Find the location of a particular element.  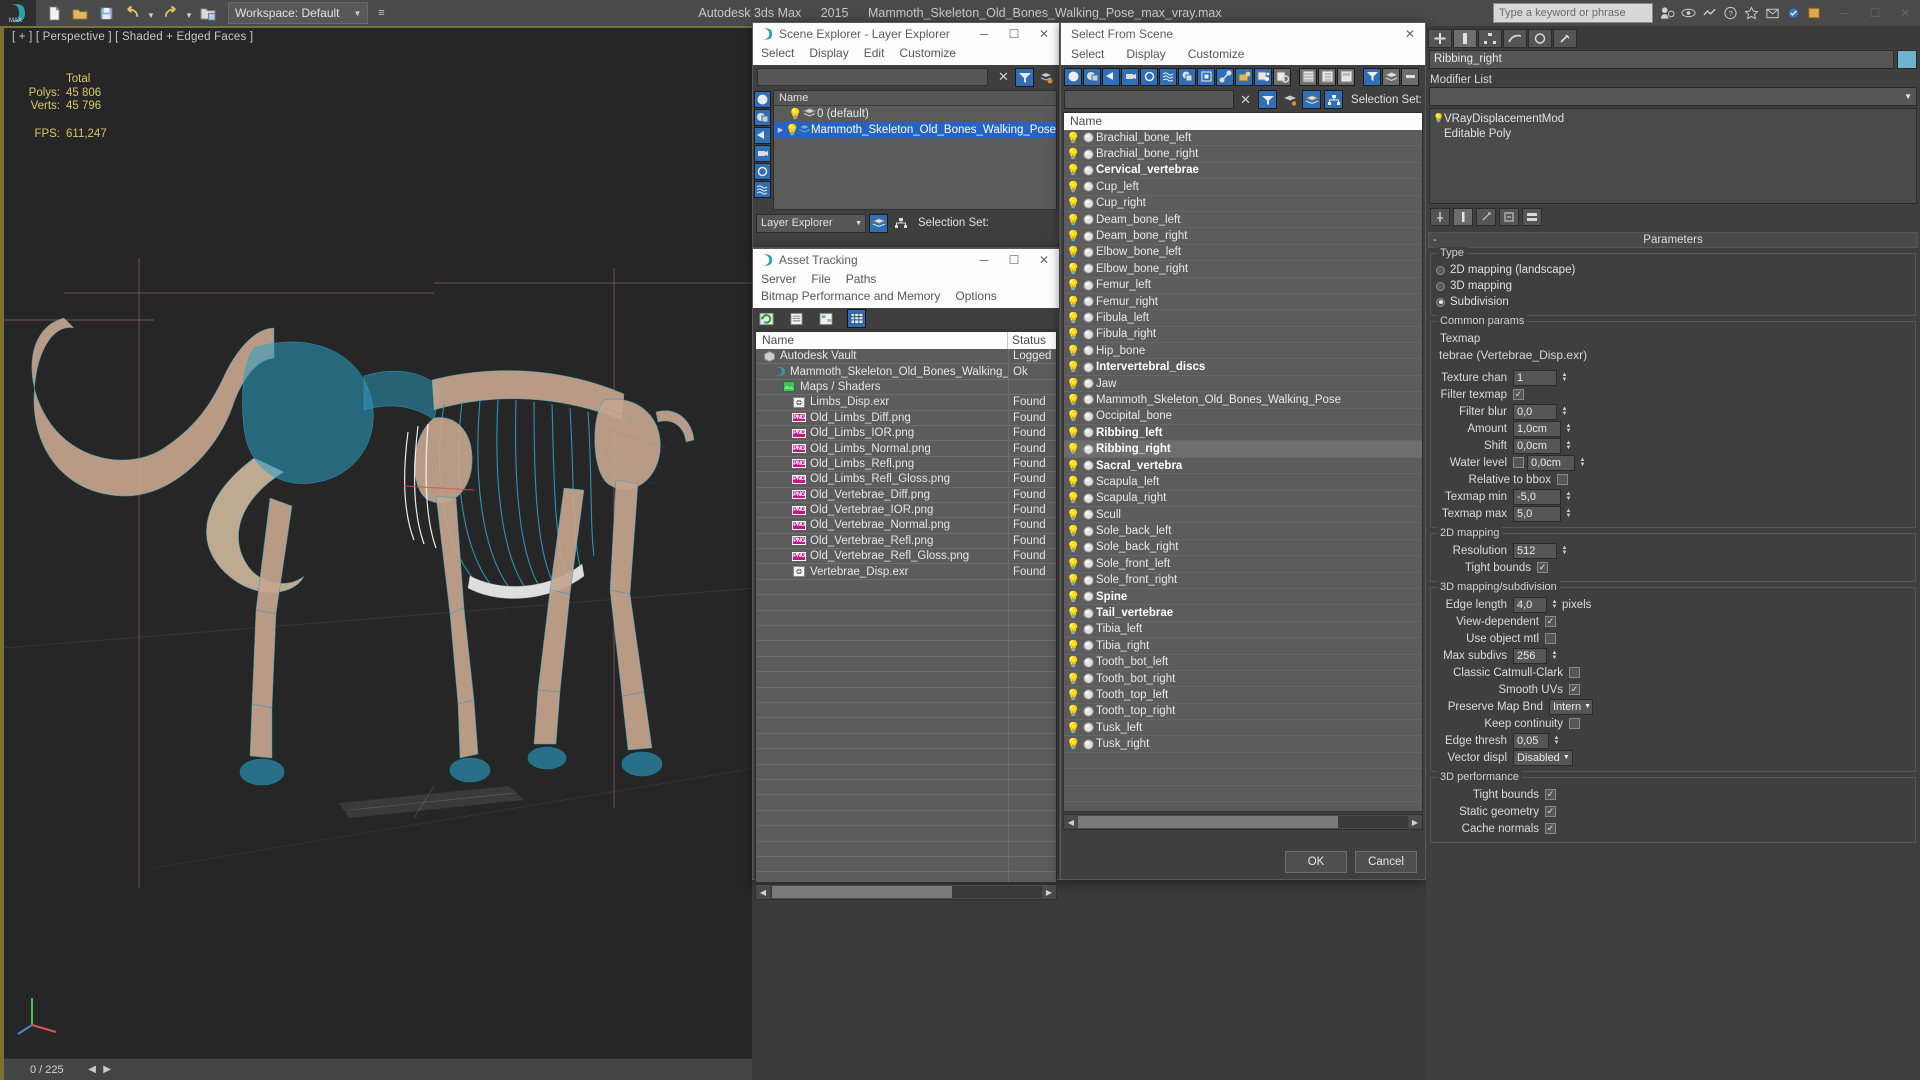

object-row: 💡 Mammoth_Skeleton_Old_Bones_Walking_Pose is located at coordinates (1243, 400).